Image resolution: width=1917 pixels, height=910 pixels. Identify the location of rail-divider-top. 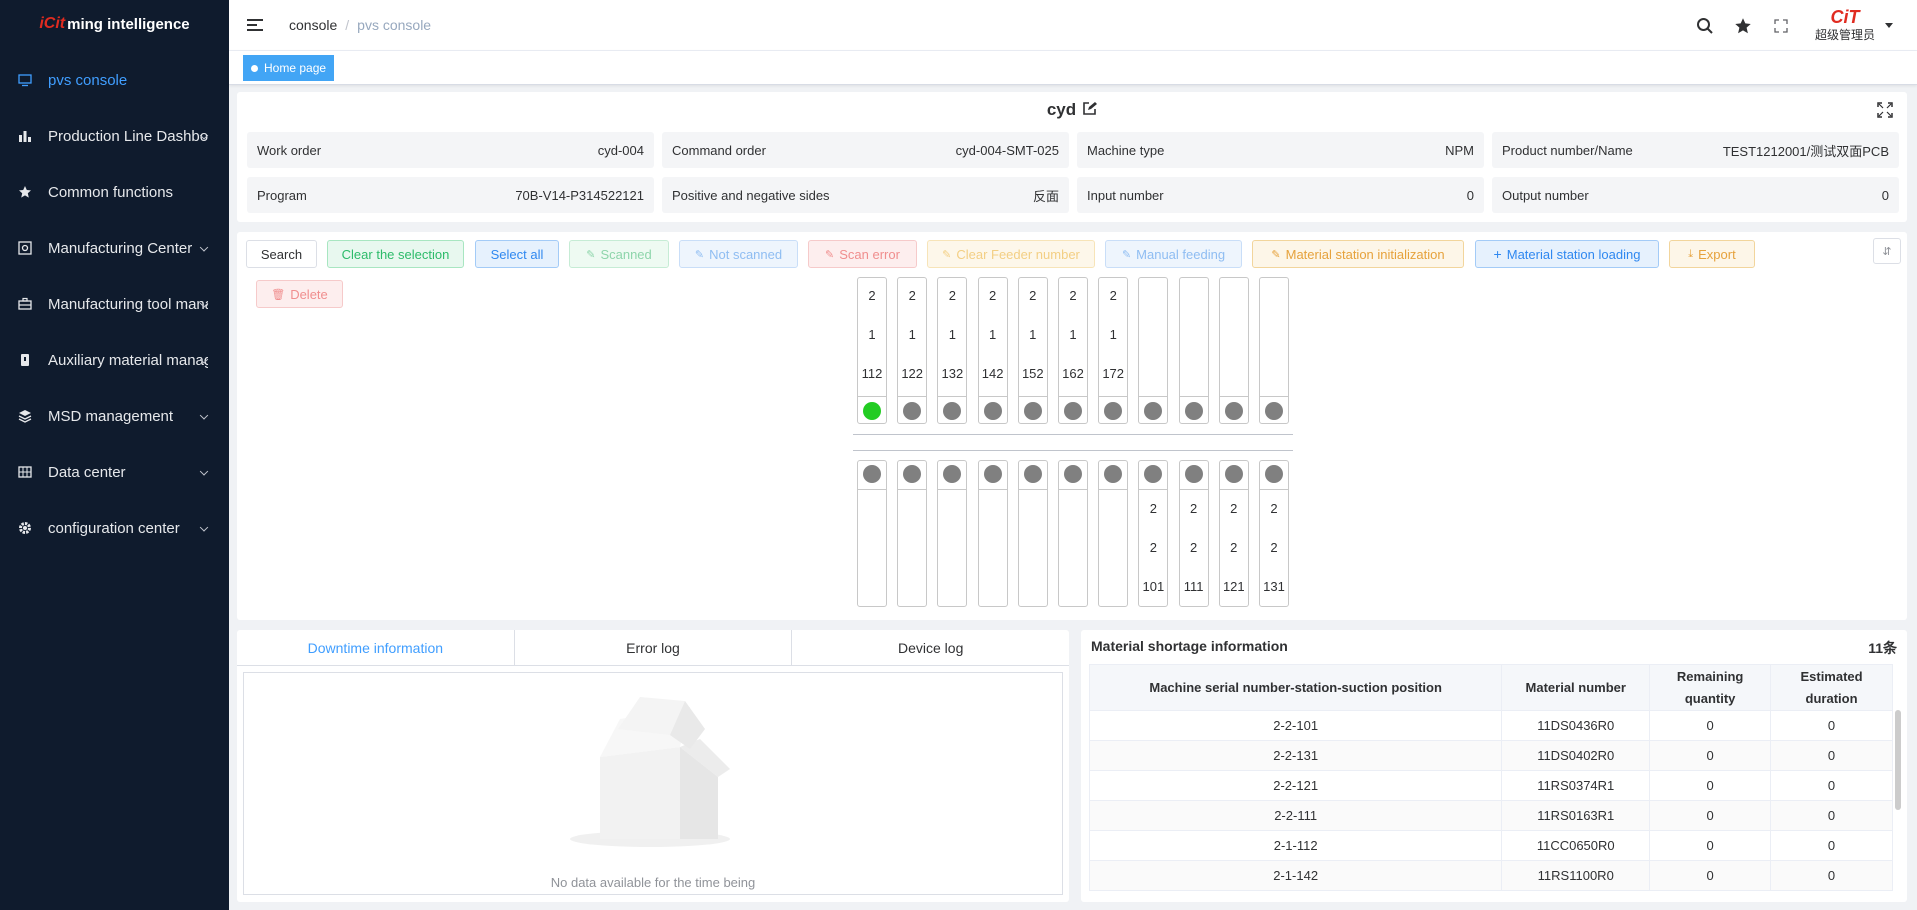
(1073, 434).